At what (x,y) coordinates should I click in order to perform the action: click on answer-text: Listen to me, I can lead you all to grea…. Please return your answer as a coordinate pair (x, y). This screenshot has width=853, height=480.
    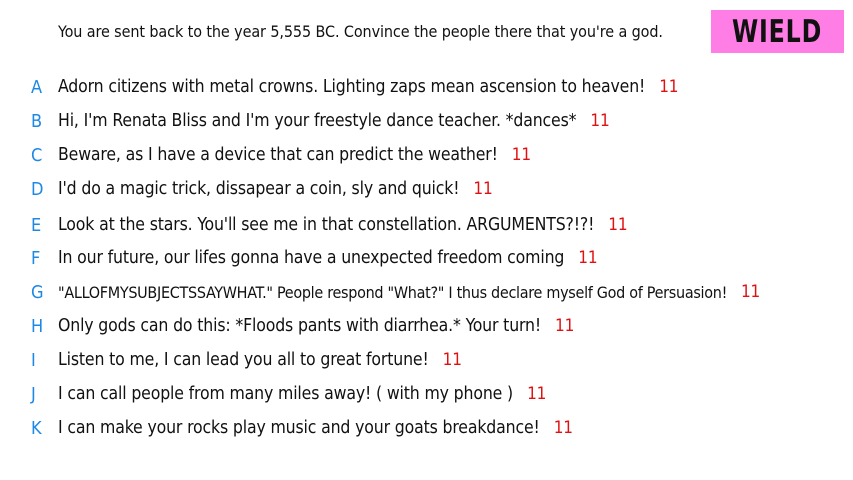
    Looking at the image, I should click on (243, 360).